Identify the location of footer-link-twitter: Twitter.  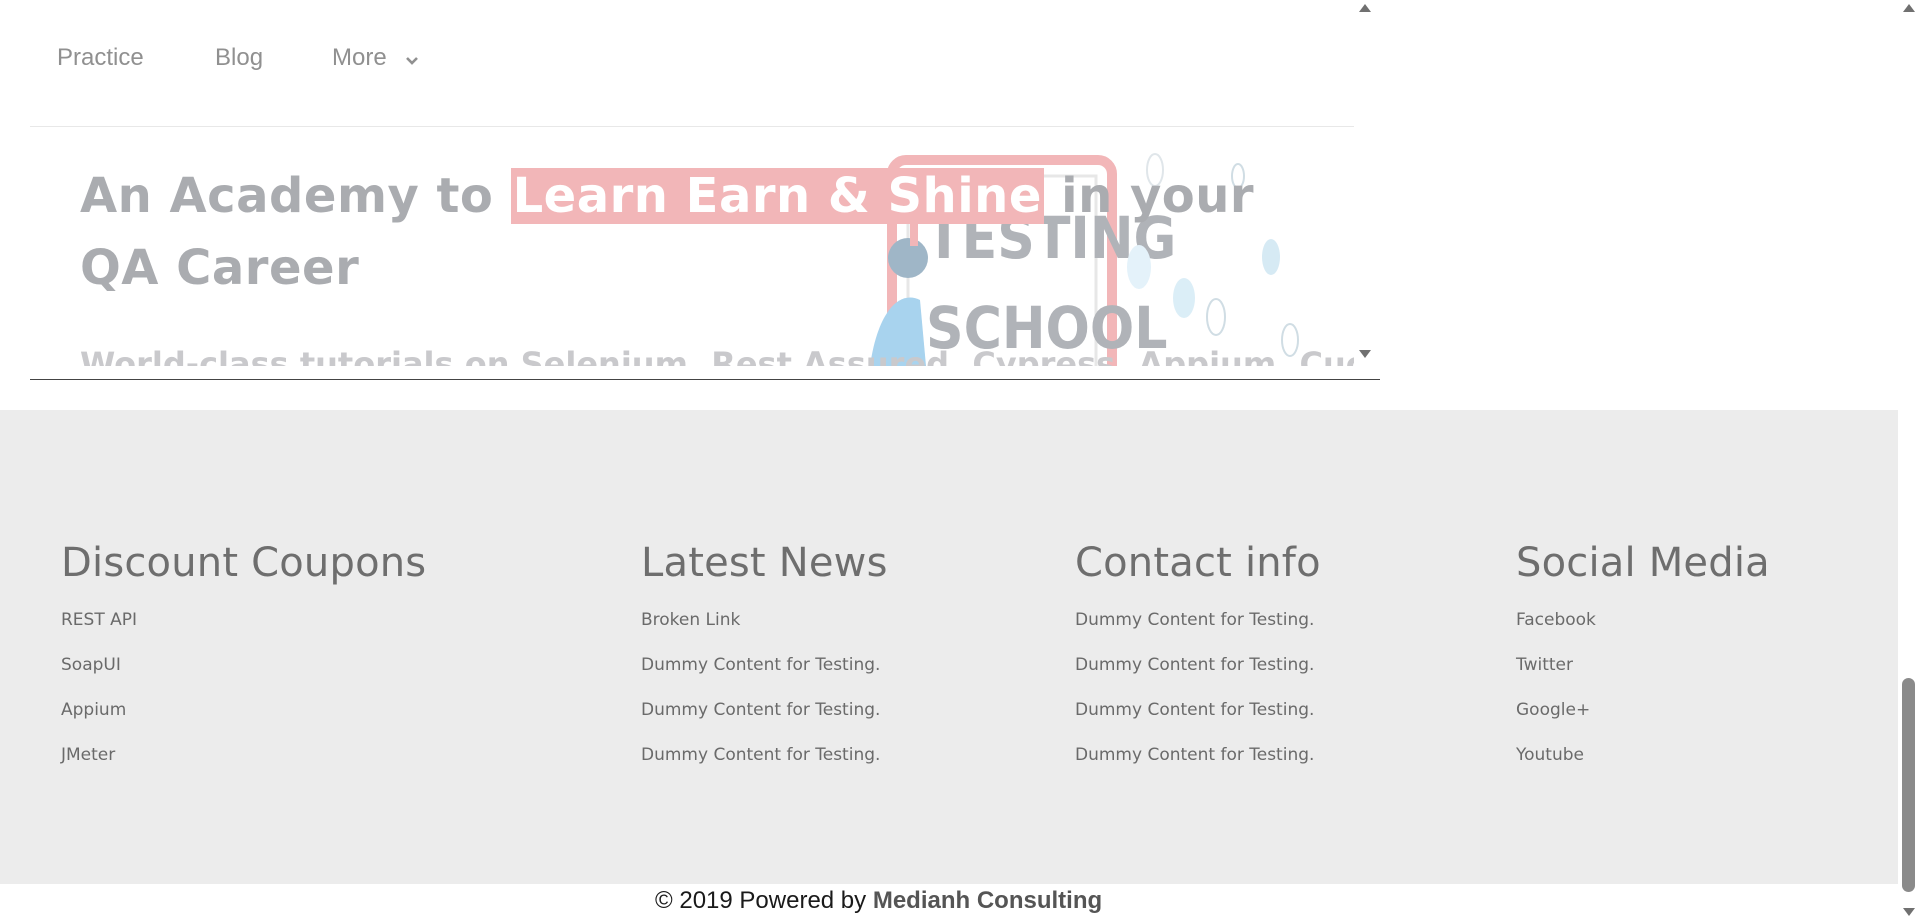
(1643, 677).